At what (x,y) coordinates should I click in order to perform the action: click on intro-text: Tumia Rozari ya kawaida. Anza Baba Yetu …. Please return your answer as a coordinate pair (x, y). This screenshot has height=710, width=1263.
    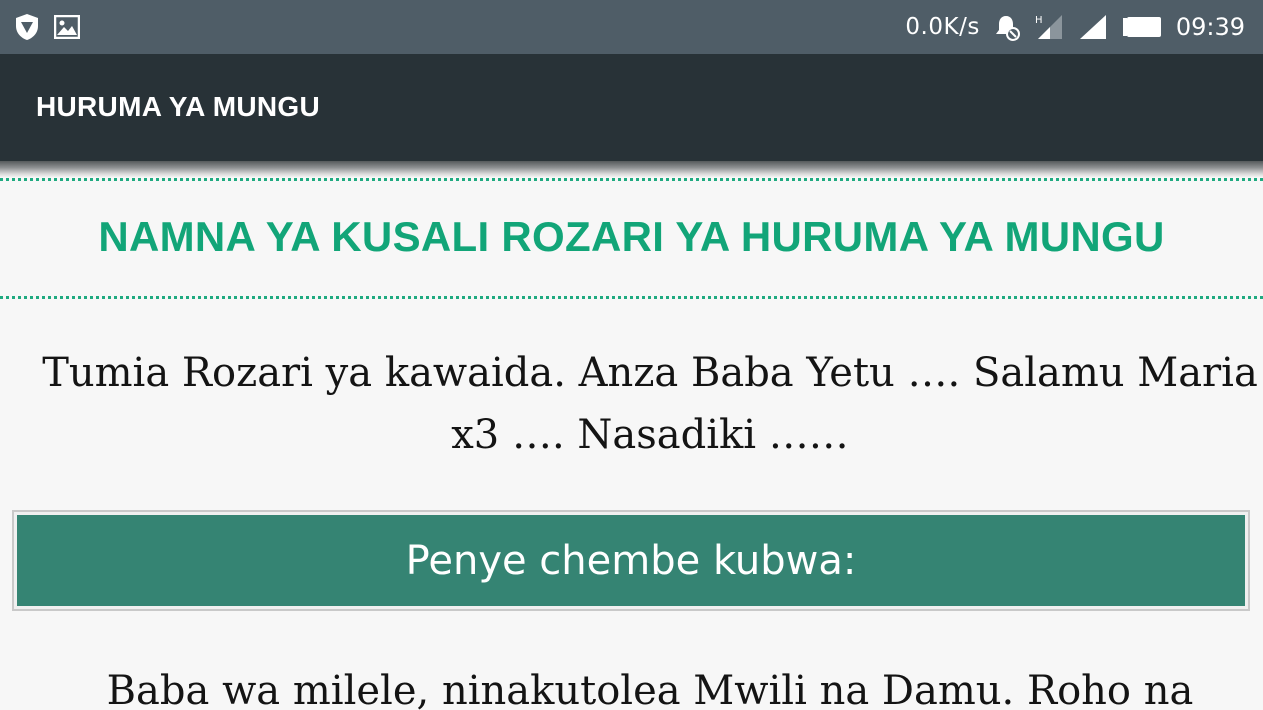
    Looking at the image, I should click on (650, 404).